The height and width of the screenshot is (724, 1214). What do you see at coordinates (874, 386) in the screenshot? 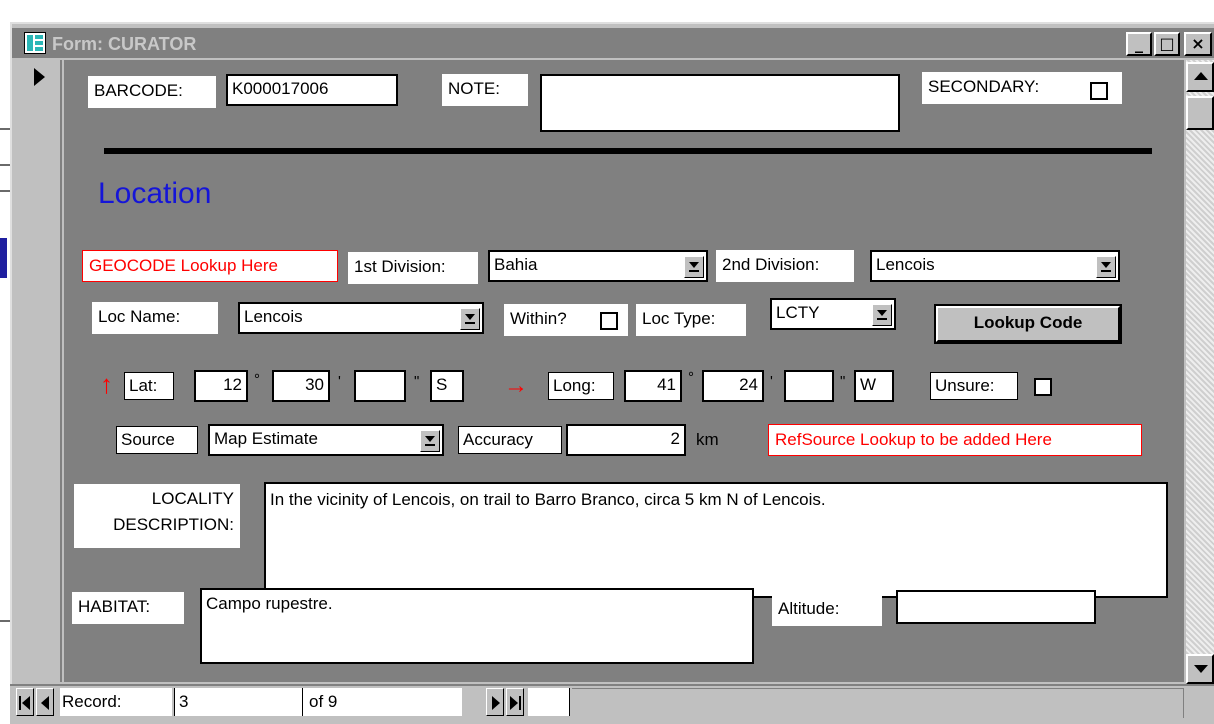
I see `long-hemisphere-field: W` at bounding box center [874, 386].